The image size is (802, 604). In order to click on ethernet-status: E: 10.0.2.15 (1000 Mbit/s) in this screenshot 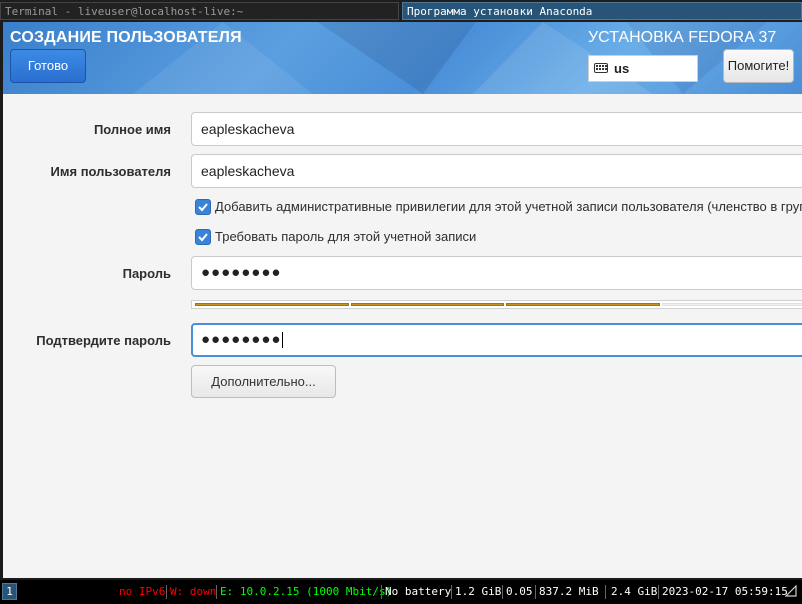, I will do `click(306, 591)`.